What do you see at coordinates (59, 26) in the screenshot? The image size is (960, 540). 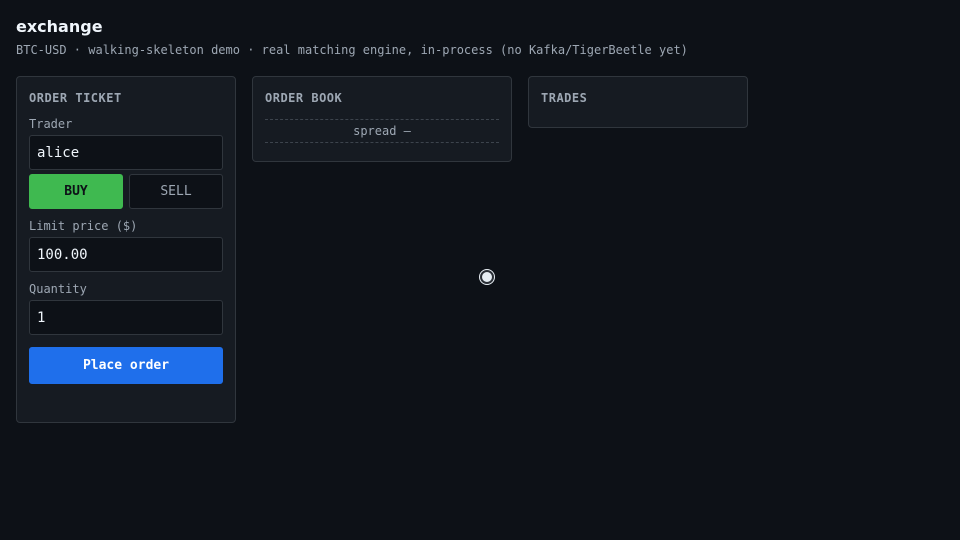 I see `app-title: exchange` at bounding box center [59, 26].